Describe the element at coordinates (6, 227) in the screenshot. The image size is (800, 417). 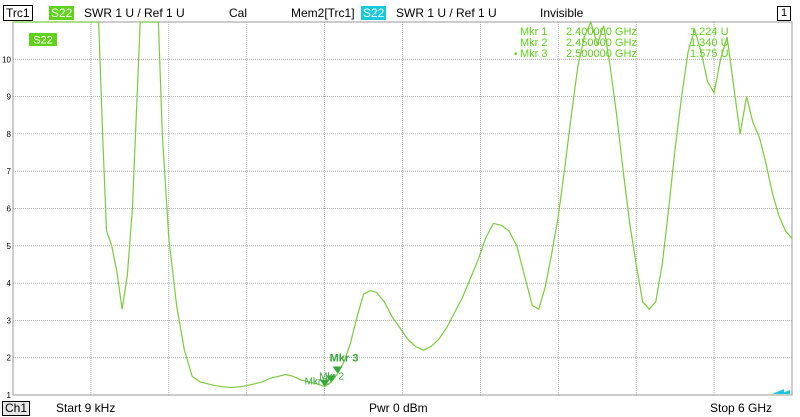
I see `y-tick-labels: 12345678910` at that location.